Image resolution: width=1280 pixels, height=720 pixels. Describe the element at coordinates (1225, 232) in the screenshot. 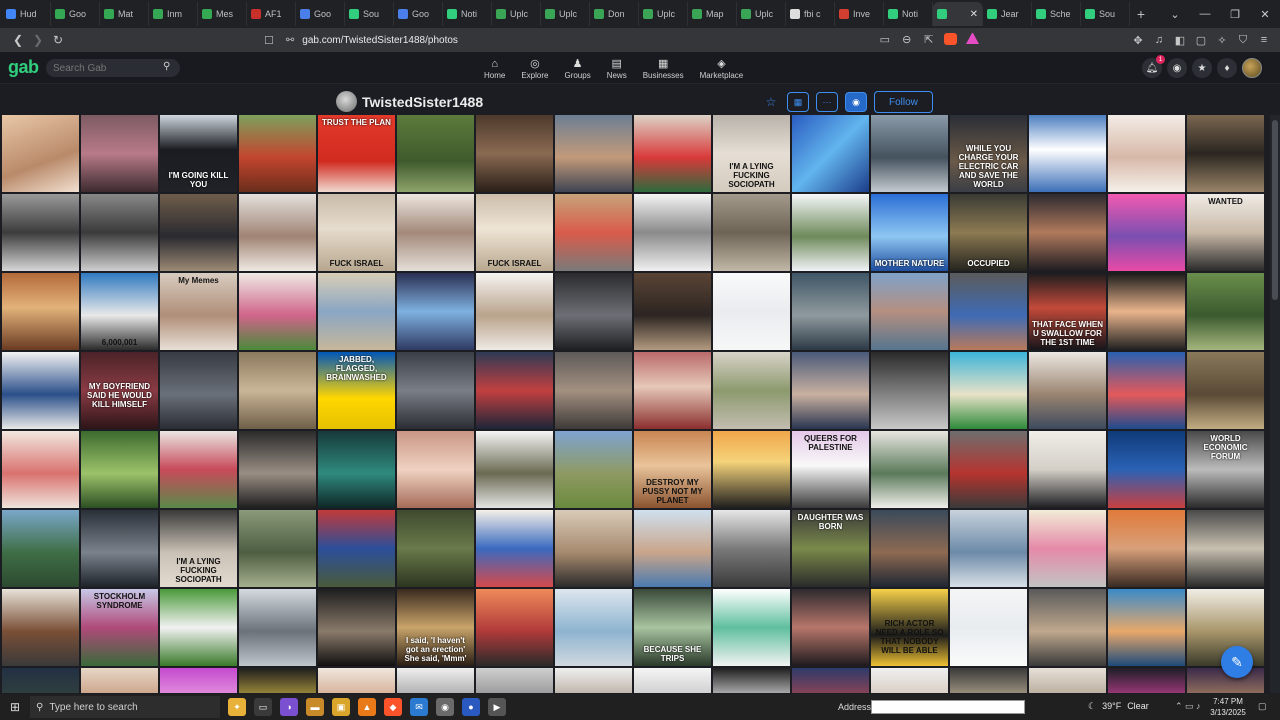

I see `photo-thumbnail: WANTED` at that location.